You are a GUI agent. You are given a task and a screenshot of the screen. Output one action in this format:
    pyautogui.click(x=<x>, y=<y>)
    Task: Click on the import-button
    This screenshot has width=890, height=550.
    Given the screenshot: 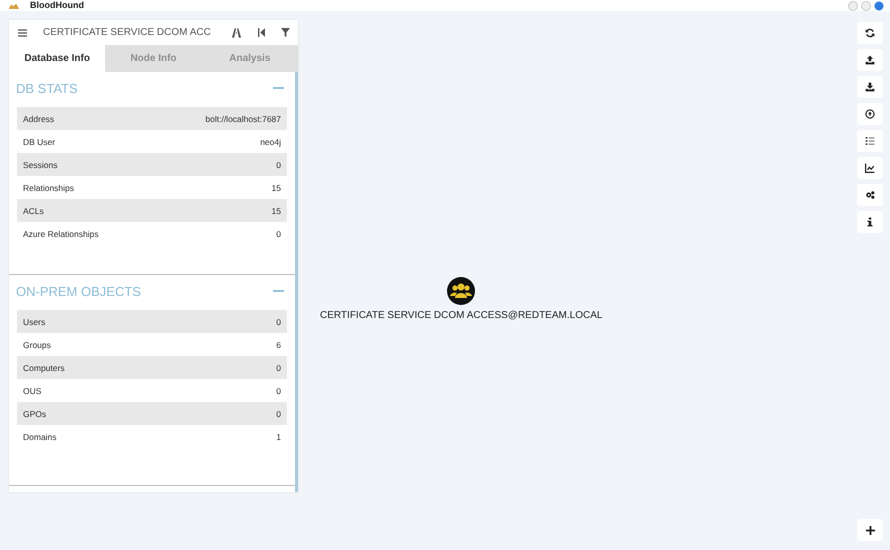 What is the action you would take?
    pyautogui.click(x=870, y=114)
    